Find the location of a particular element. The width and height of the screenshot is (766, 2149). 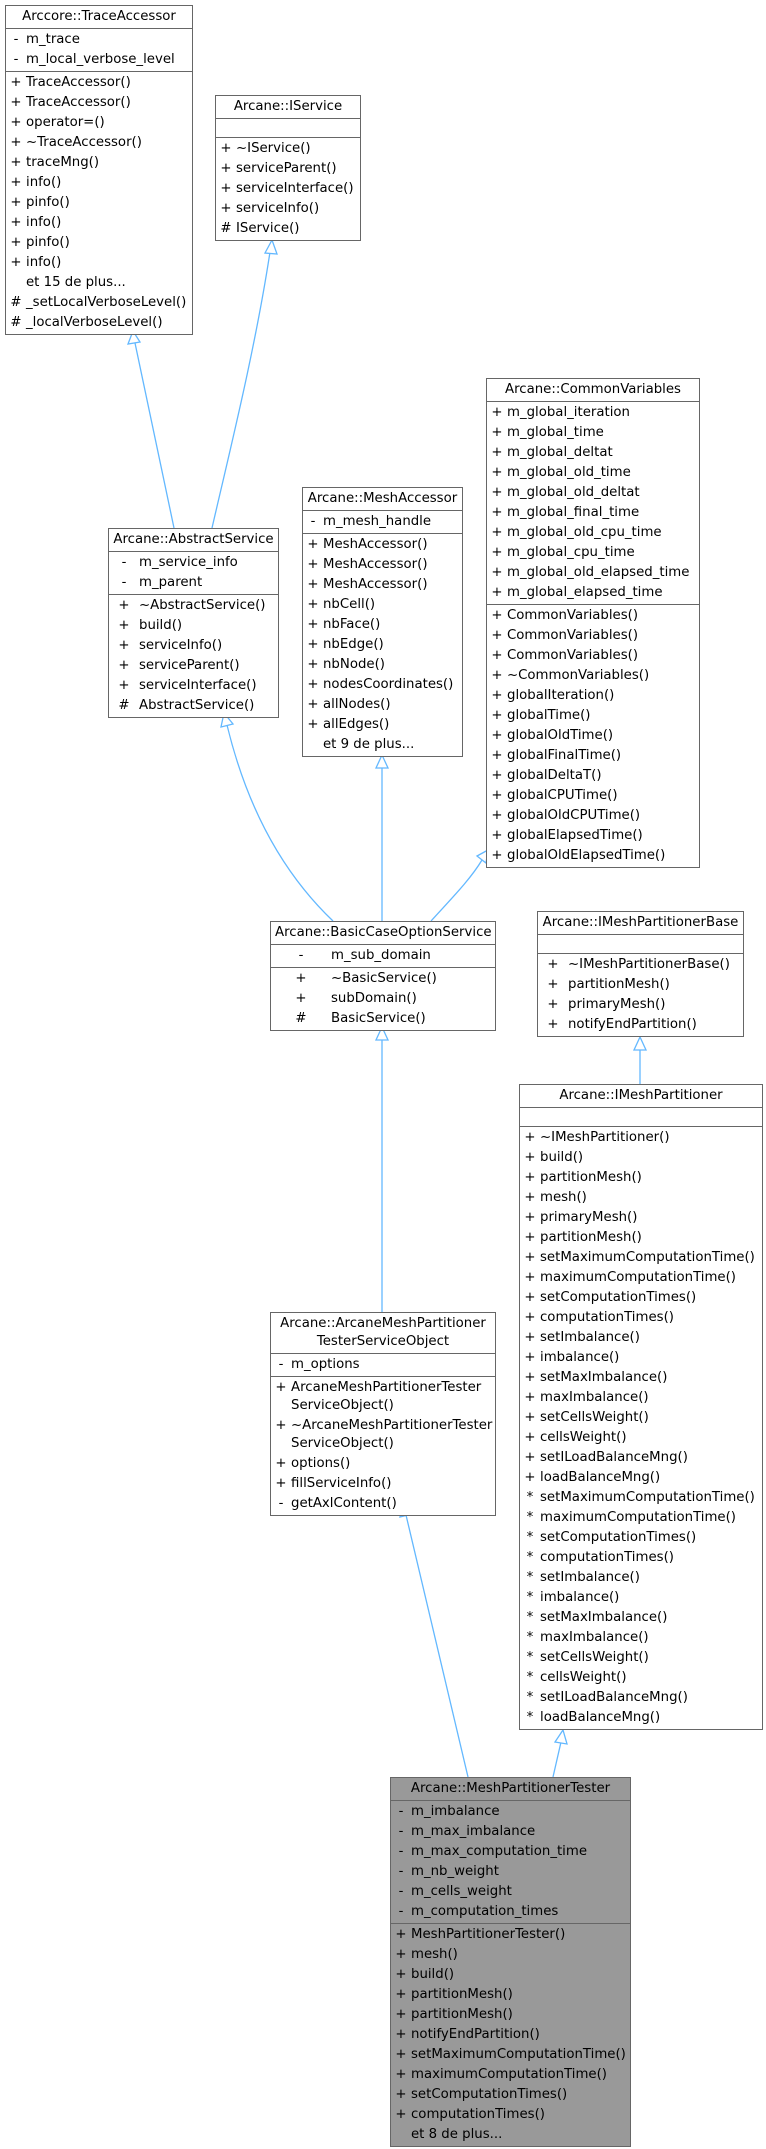

method-name: setComputationTimes() is located at coordinates (651, 1298).